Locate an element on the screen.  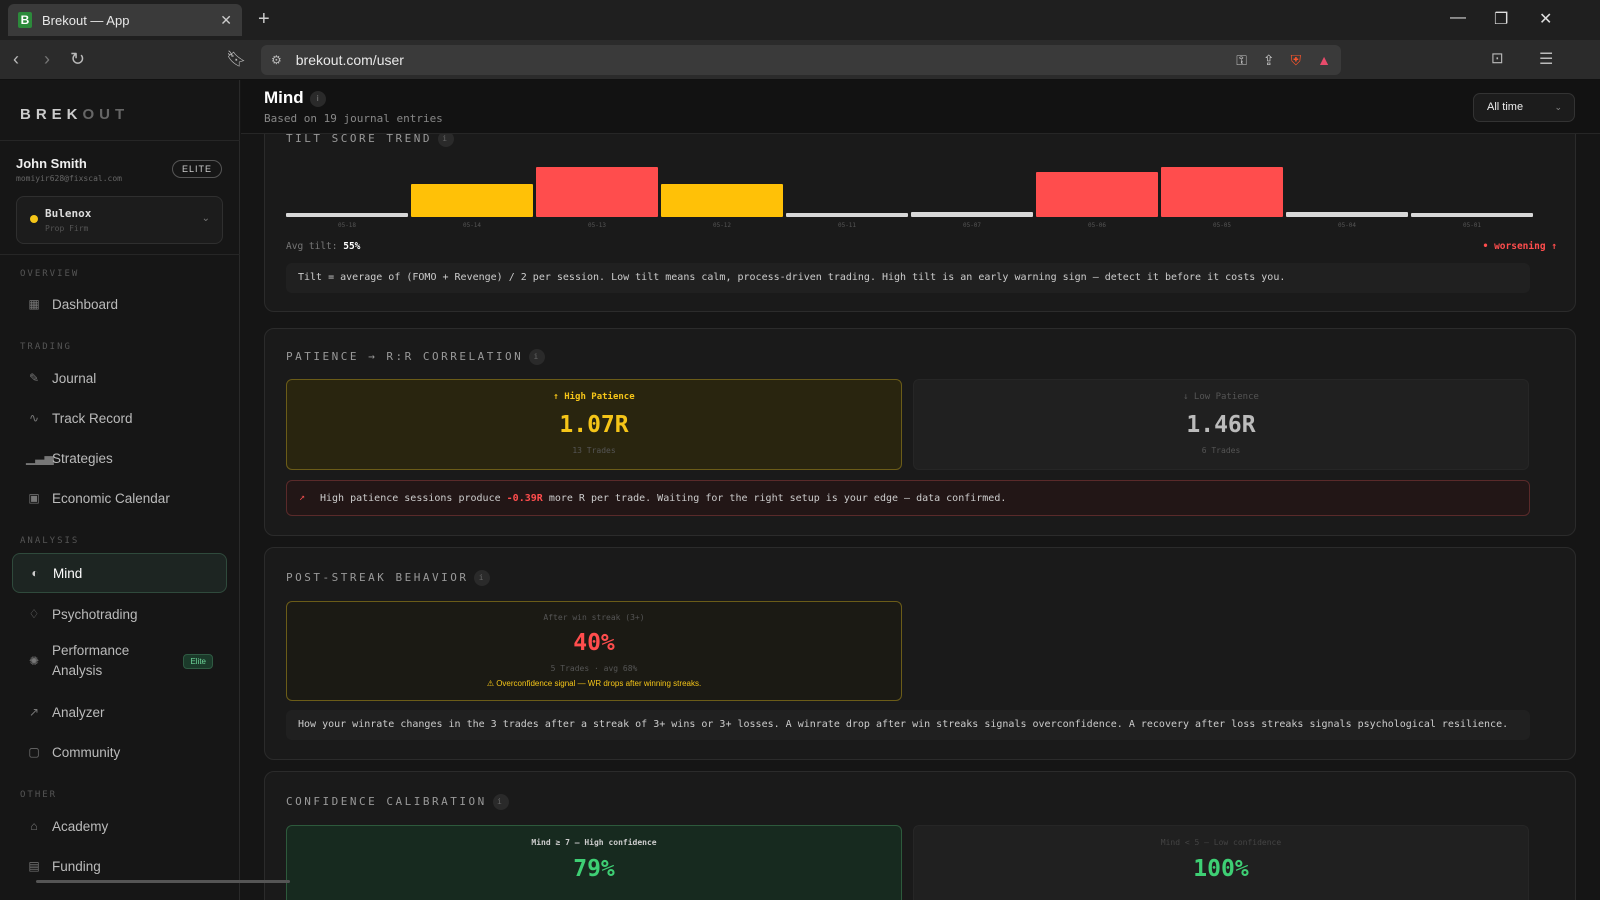
lightbulb-icon: ♢ is located at coordinates (34, 614).